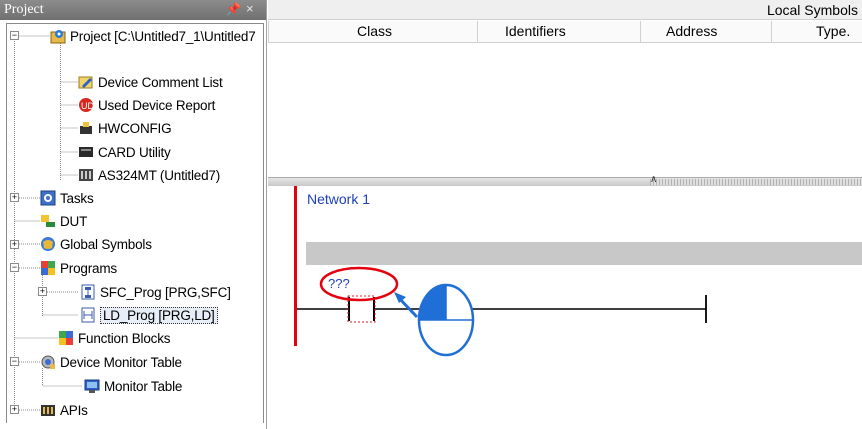  What do you see at coordinates (502, 311) in the screenshot?
I see `ladder-drawing` at bounding box center [502, 311].